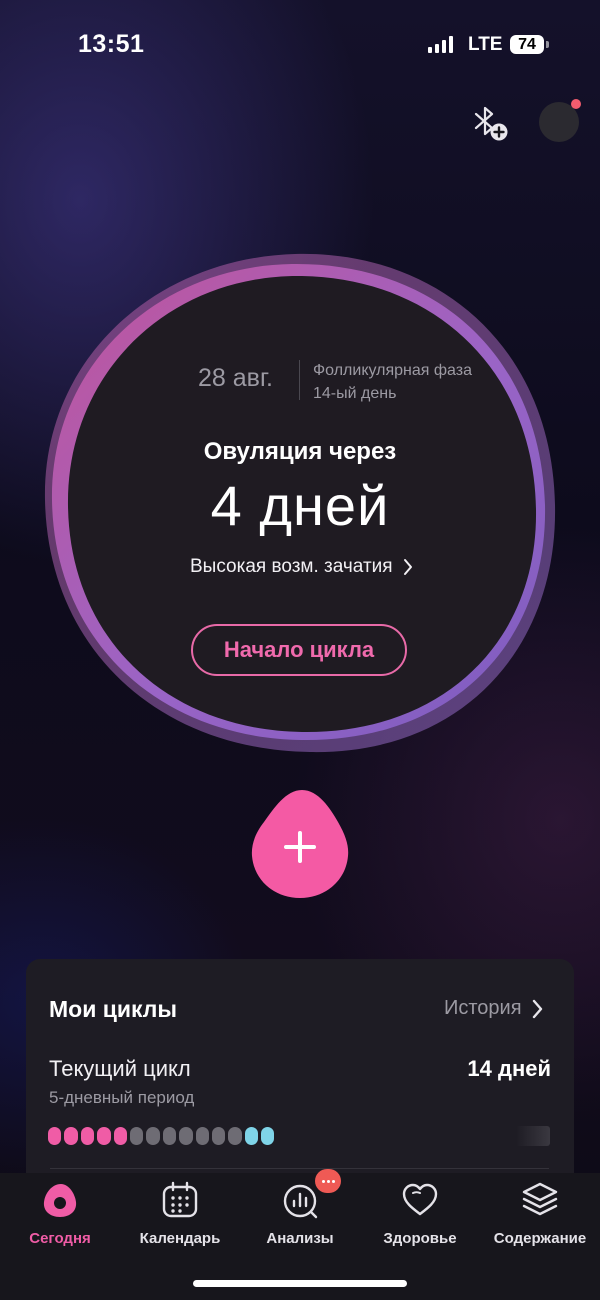  Describe the element at coordinates (300, 1283) in the screenshot. I see `home-indicator` at that location.